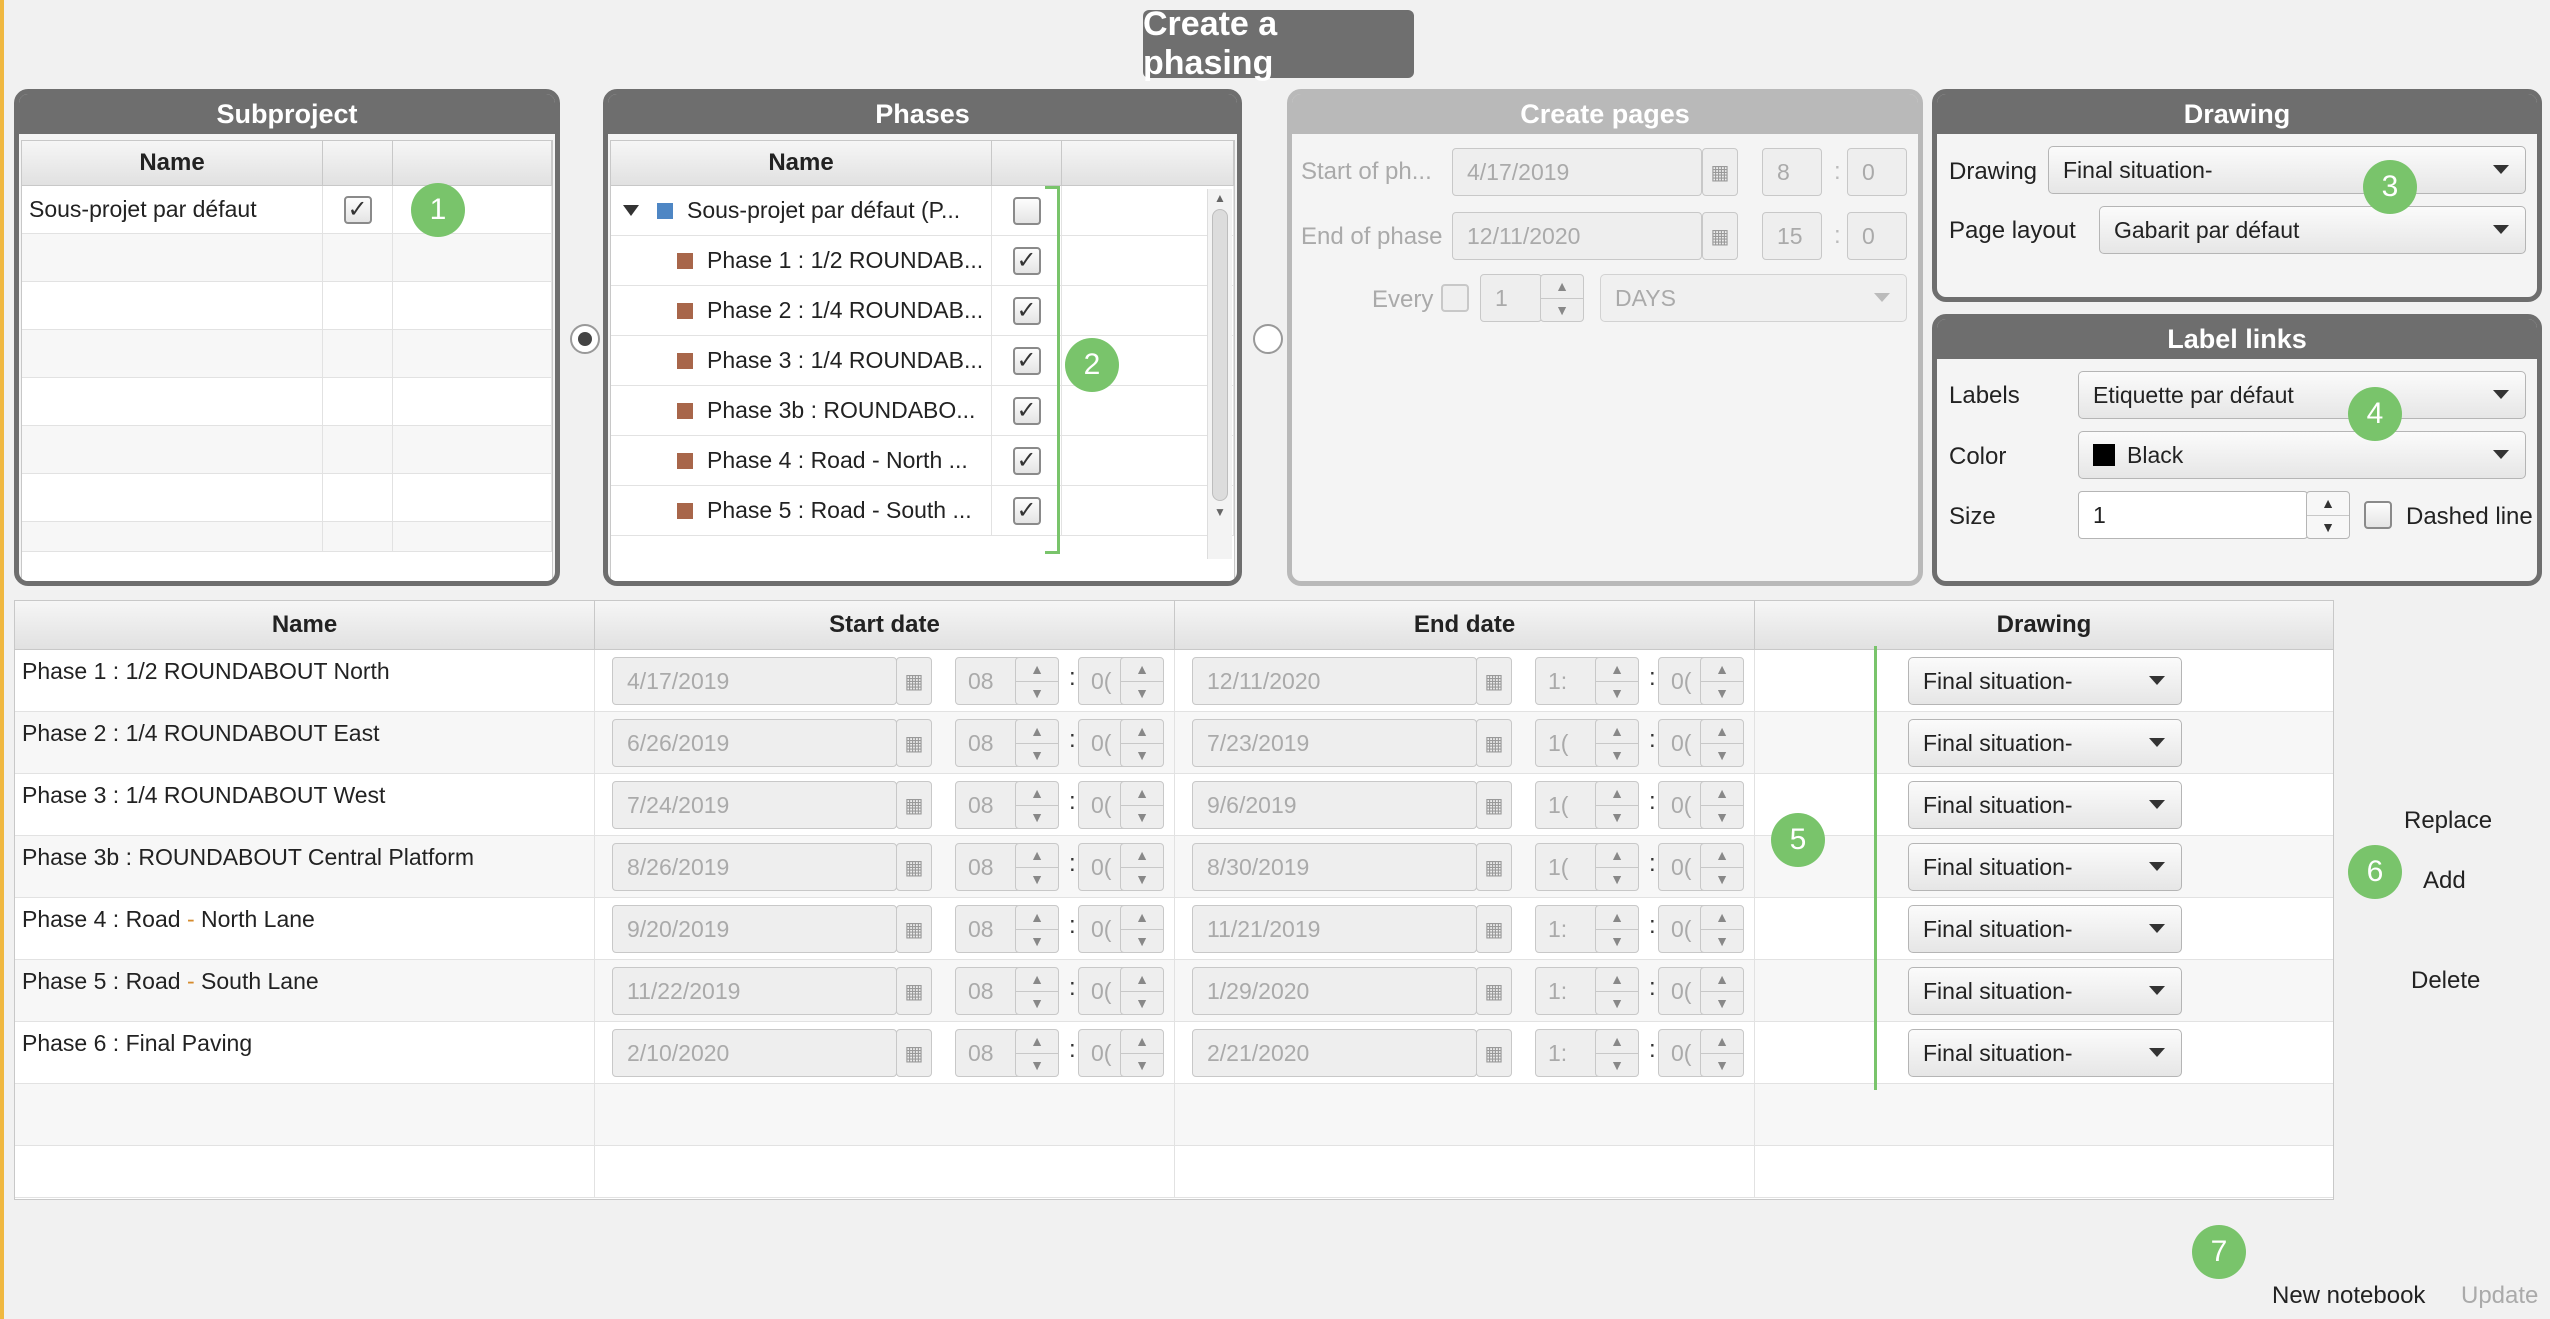  Describe the element at coordinates (2302, 455) in the screenshot. I see `color-dropdown: Black` at that location.